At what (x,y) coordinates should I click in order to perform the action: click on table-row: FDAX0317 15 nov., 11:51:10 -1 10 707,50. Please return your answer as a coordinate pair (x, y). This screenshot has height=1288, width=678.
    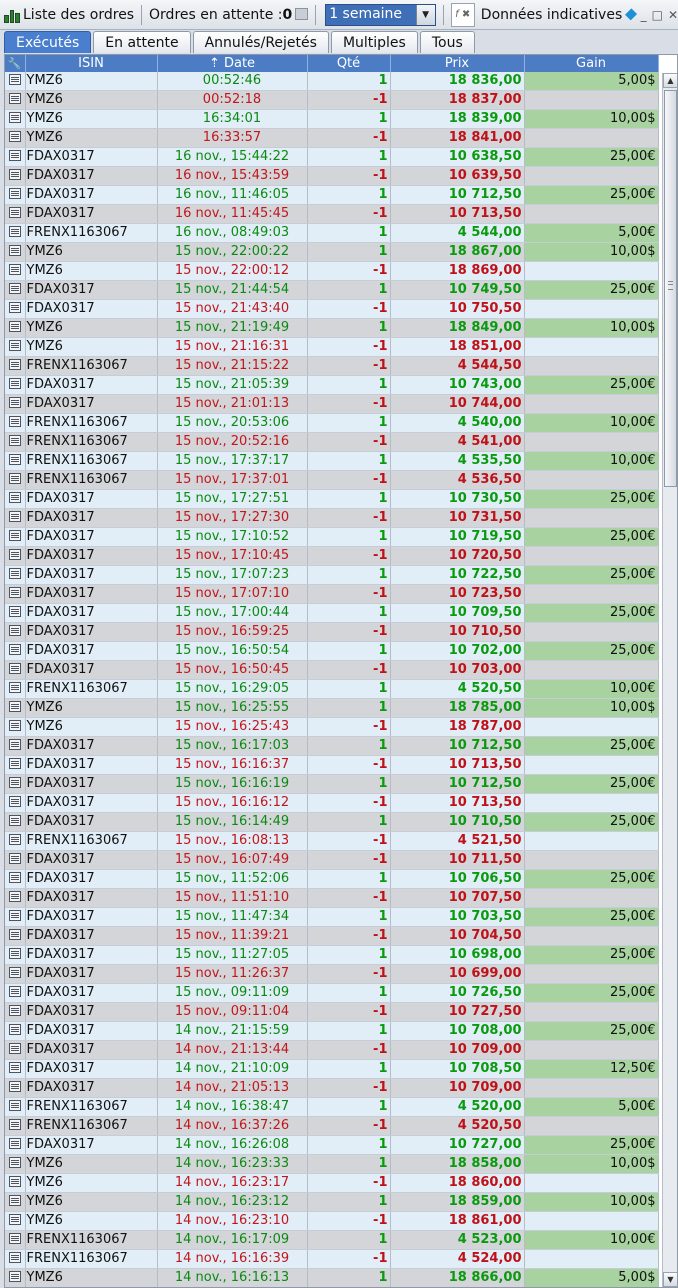
    Looking at the image, I should click on (332, 898).